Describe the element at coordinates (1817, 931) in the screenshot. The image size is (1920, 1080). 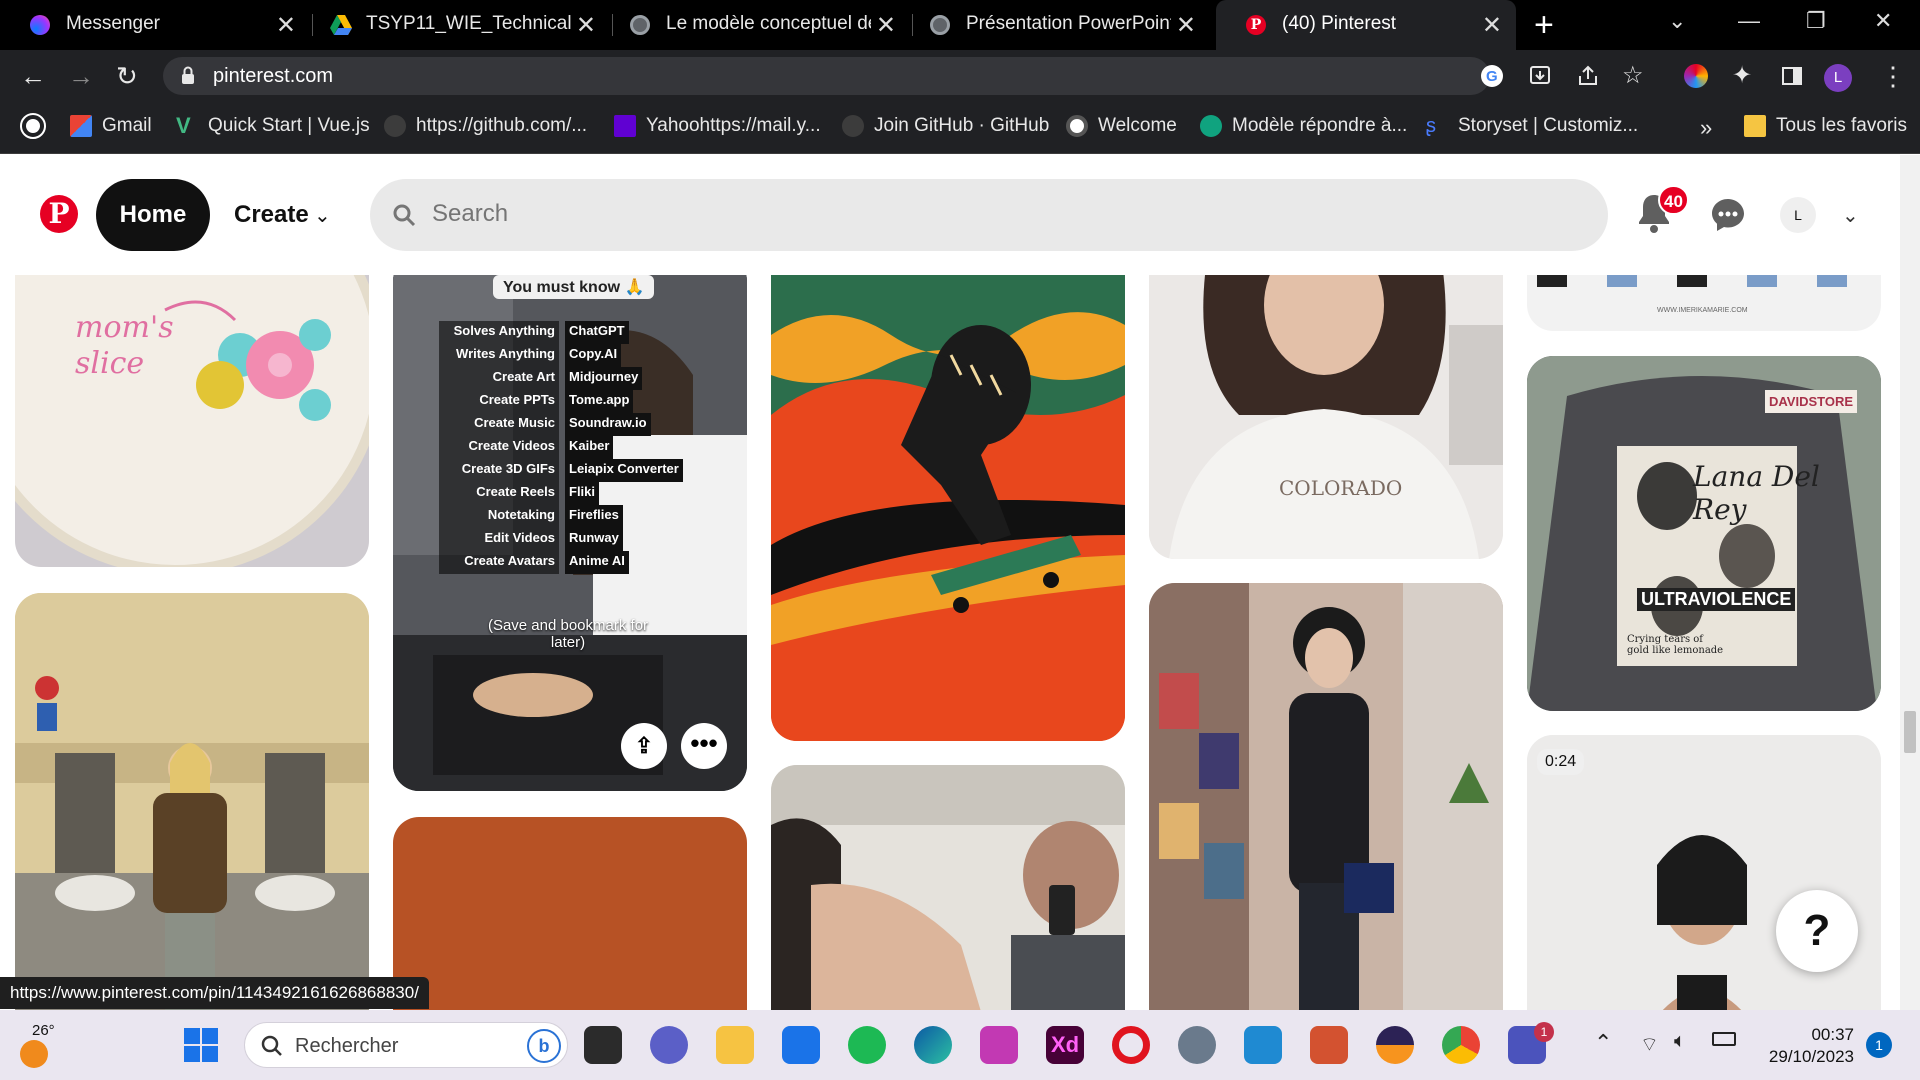
I see `help-button: ?` at that location.